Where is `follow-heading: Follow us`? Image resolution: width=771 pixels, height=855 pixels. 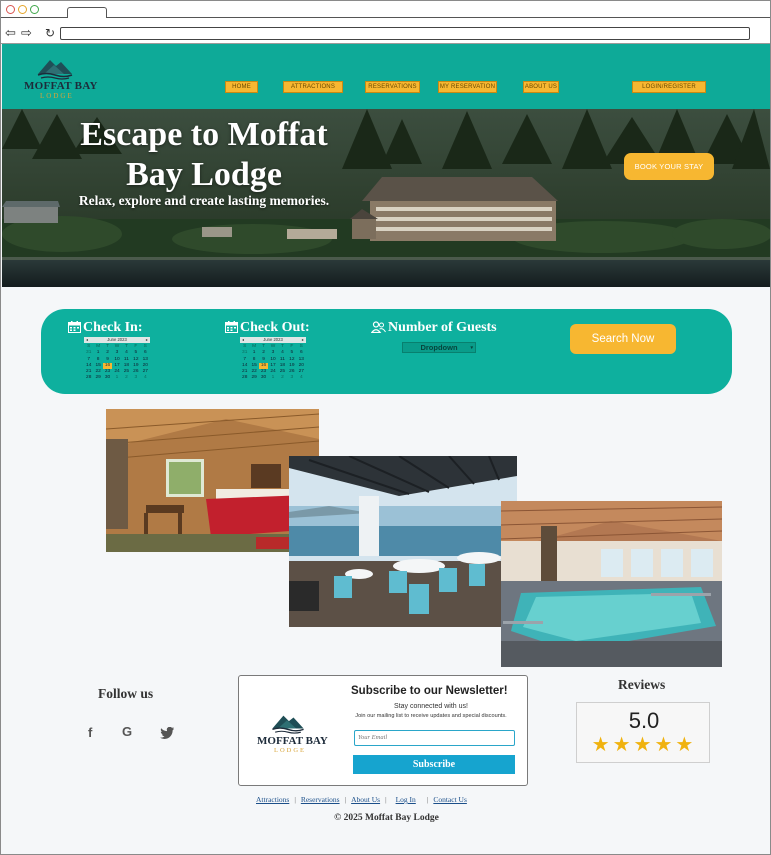 follow-heading: Follow us is located at coordinates (126, 693).